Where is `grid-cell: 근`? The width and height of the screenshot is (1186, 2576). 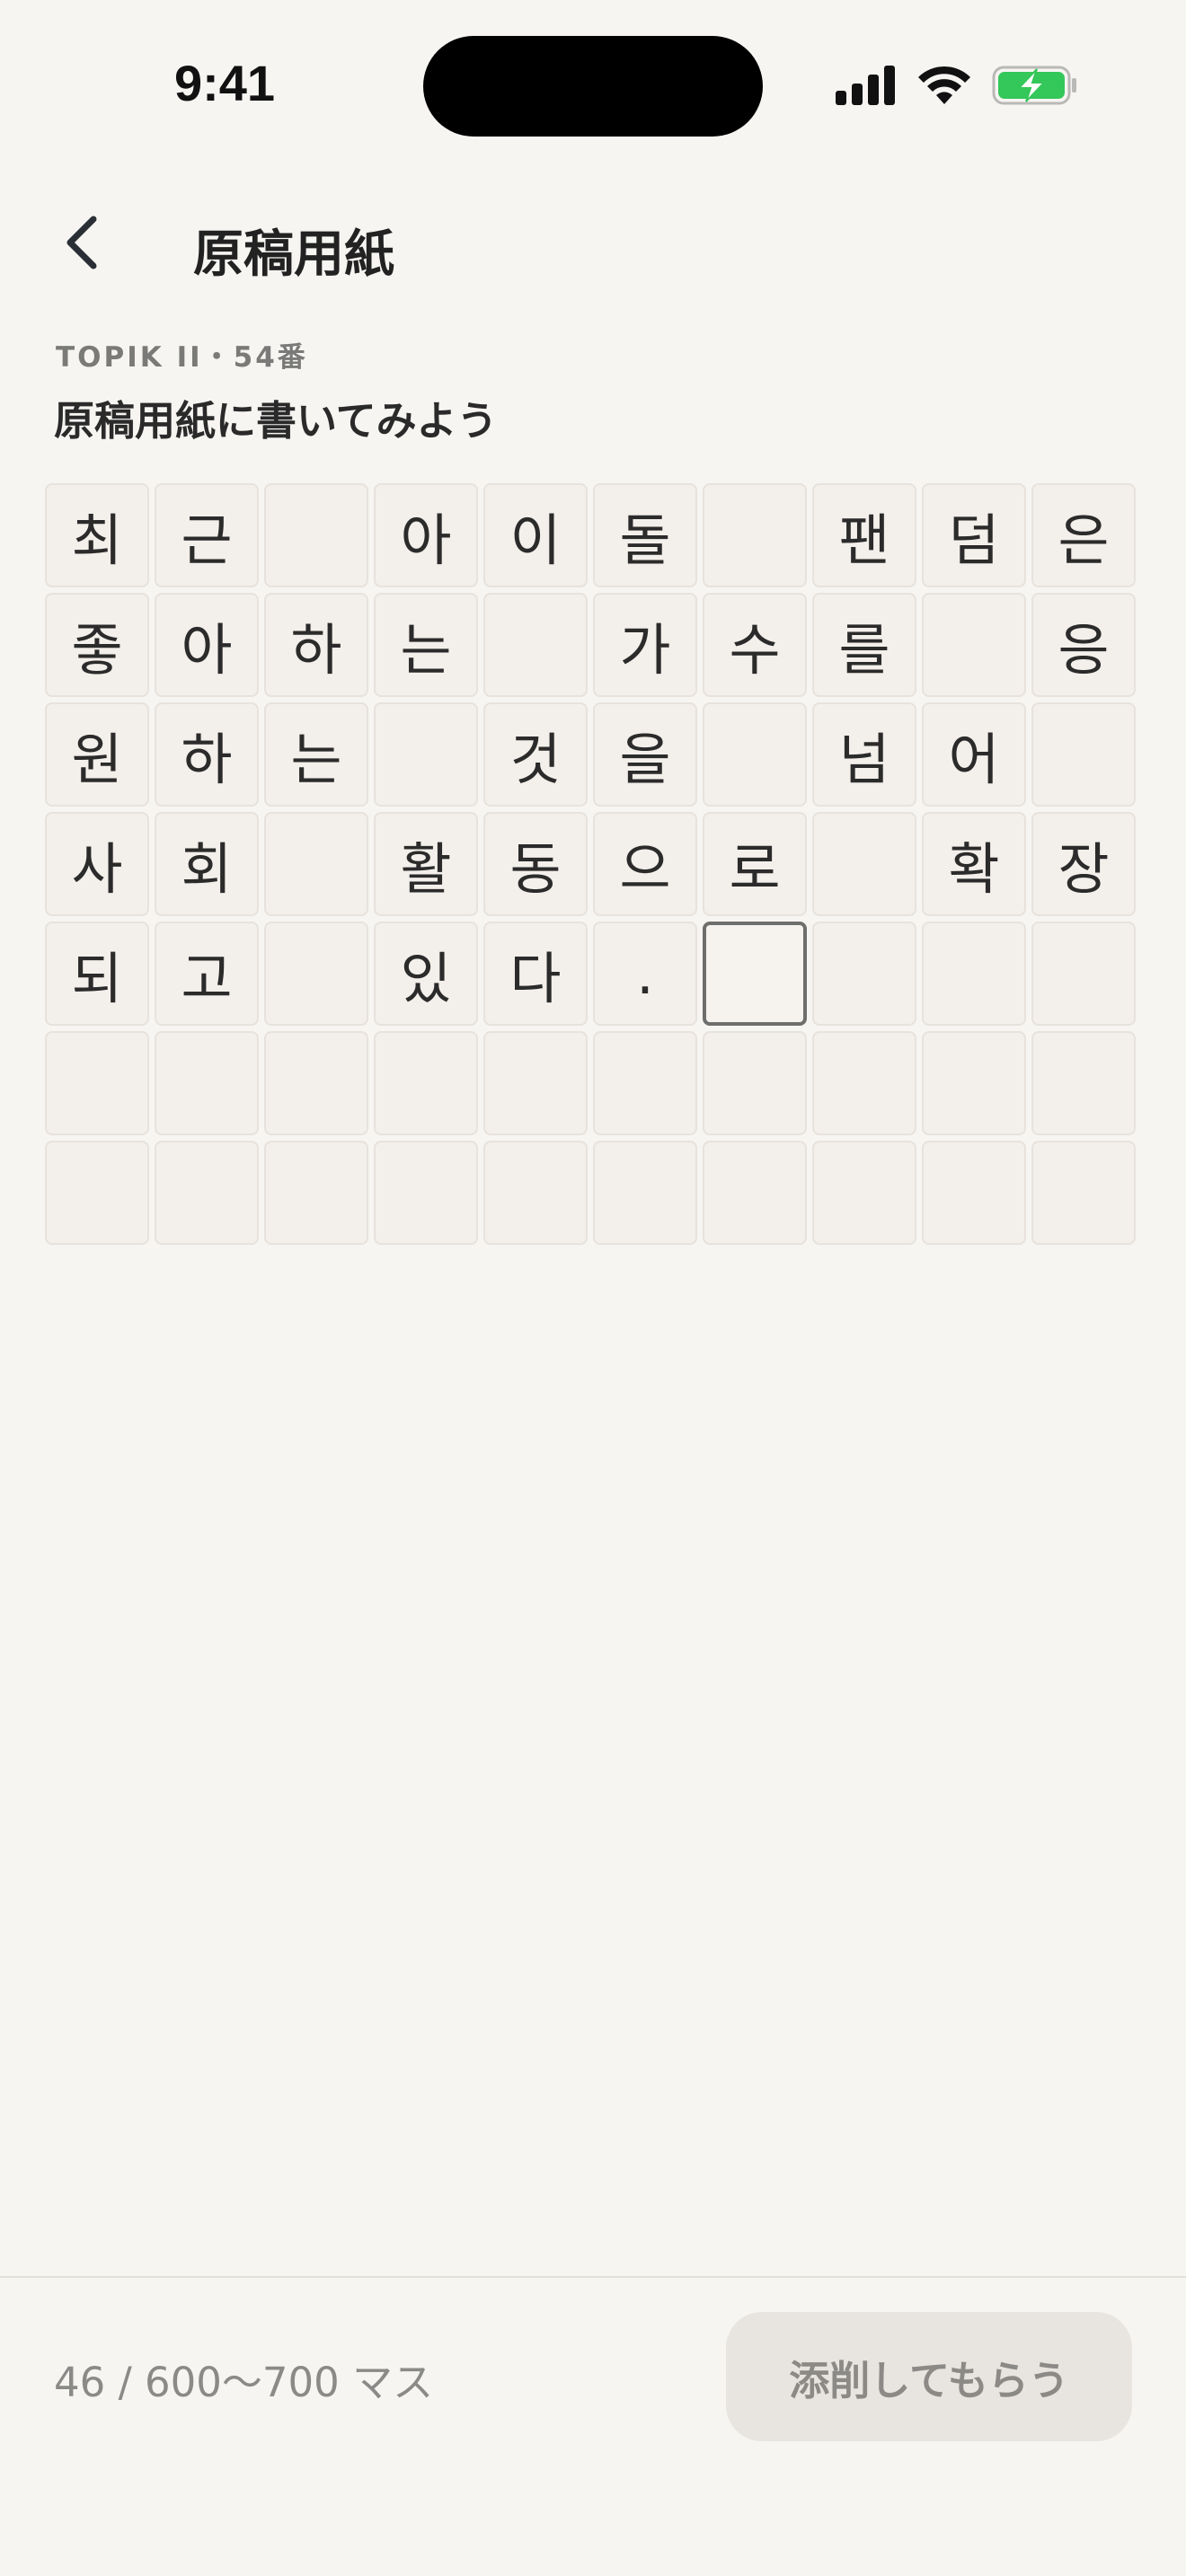 grid-cell: 근 is located at coordinates (207, 535).